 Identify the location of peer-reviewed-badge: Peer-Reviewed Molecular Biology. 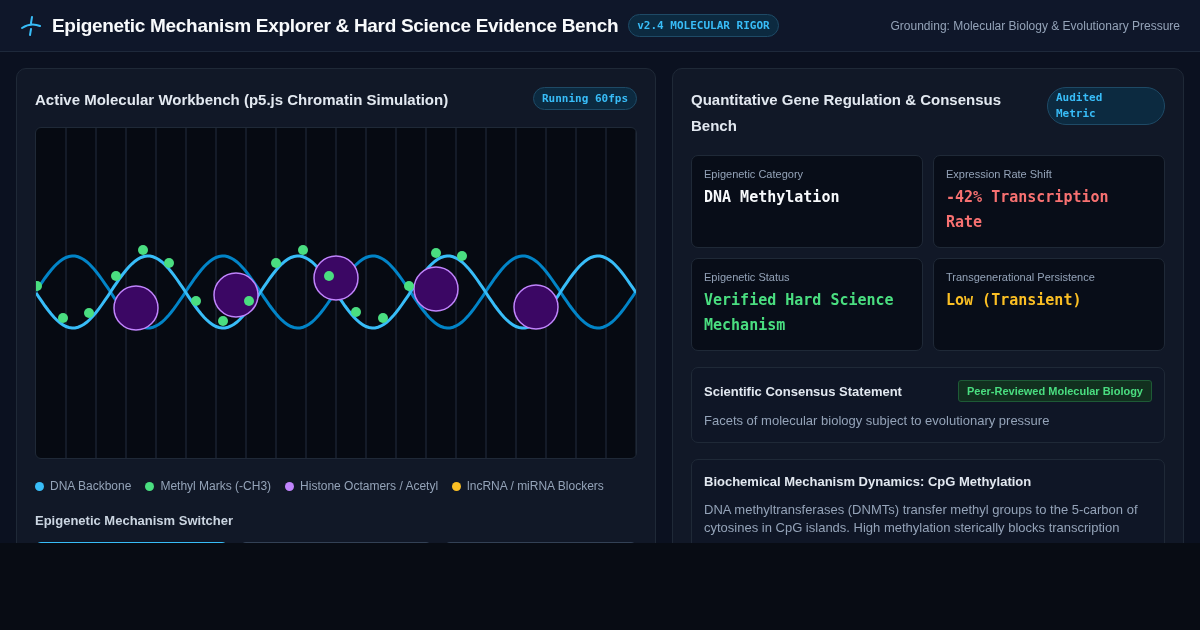
(1054, 391).